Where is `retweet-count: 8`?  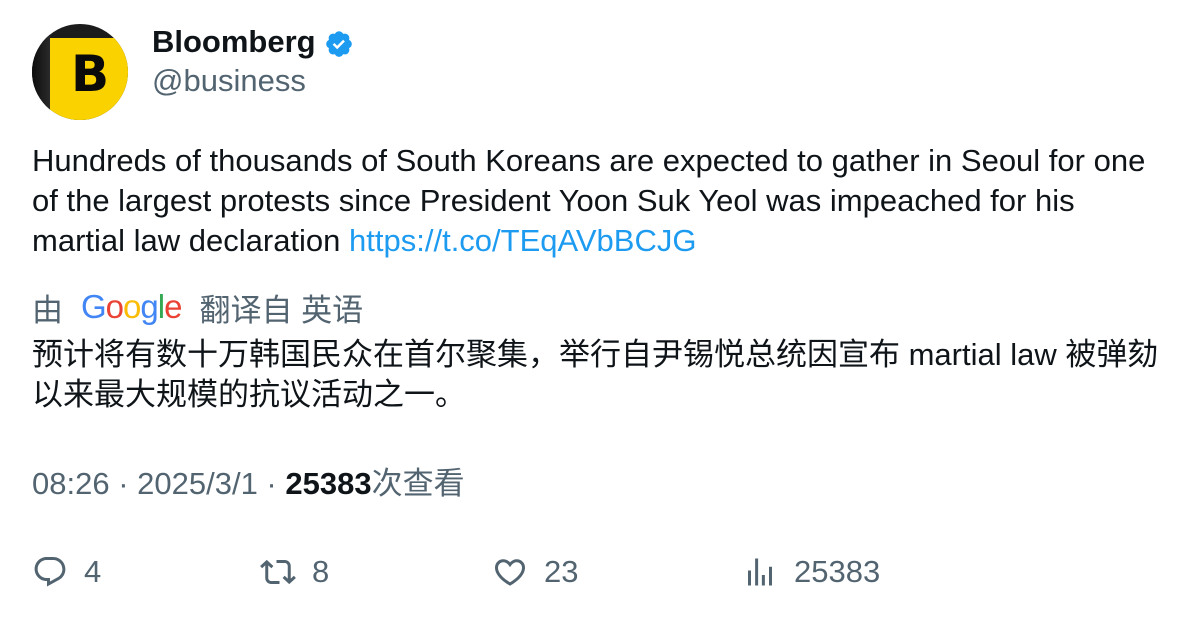
retweet-count: 8 is located at coordinates (321, 571).